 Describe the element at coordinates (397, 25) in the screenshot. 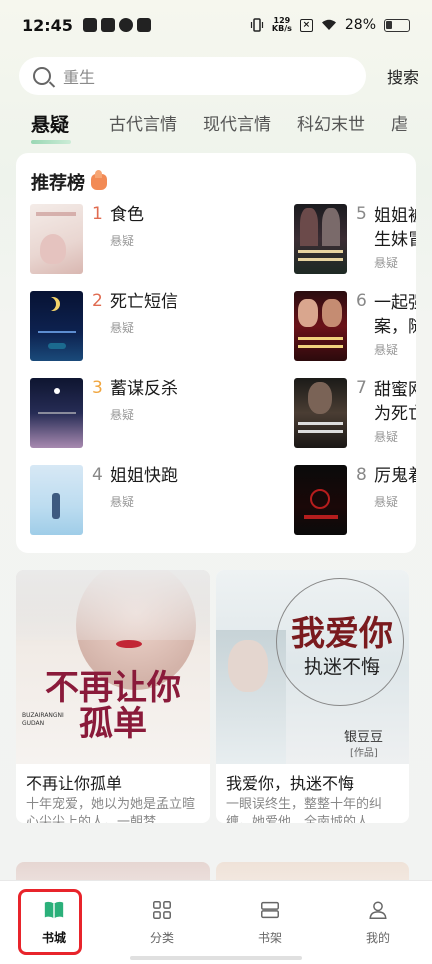

I see `battery-icon` at that location.